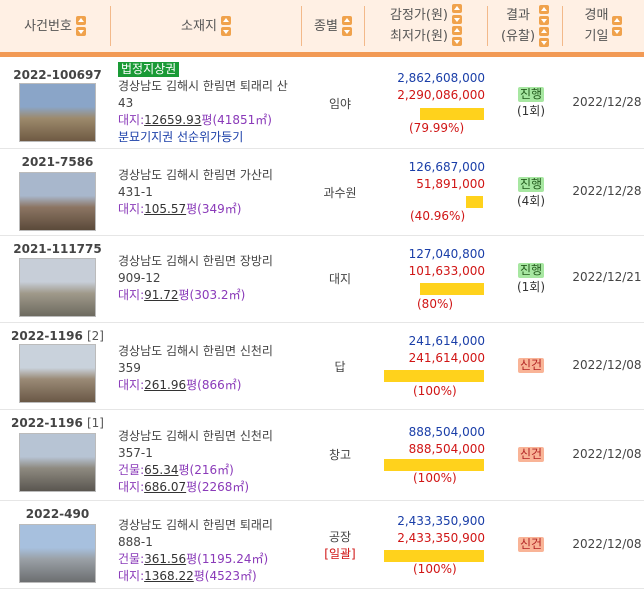  I want to click on header-location-label: 소재지, so click(199, 26).